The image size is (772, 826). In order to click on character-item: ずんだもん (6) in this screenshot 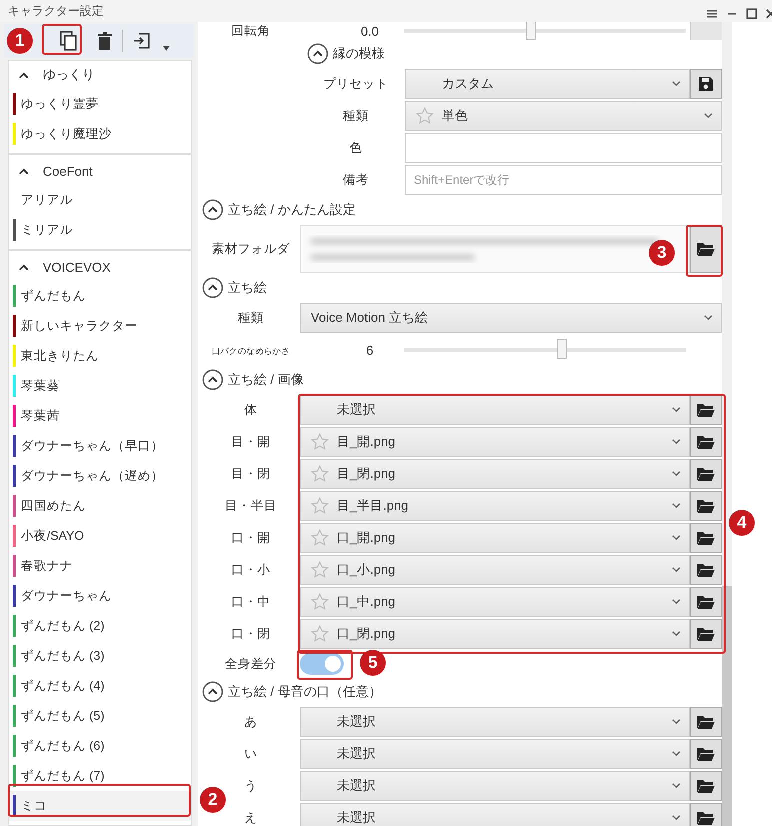, I will do `click(100, 746)`.